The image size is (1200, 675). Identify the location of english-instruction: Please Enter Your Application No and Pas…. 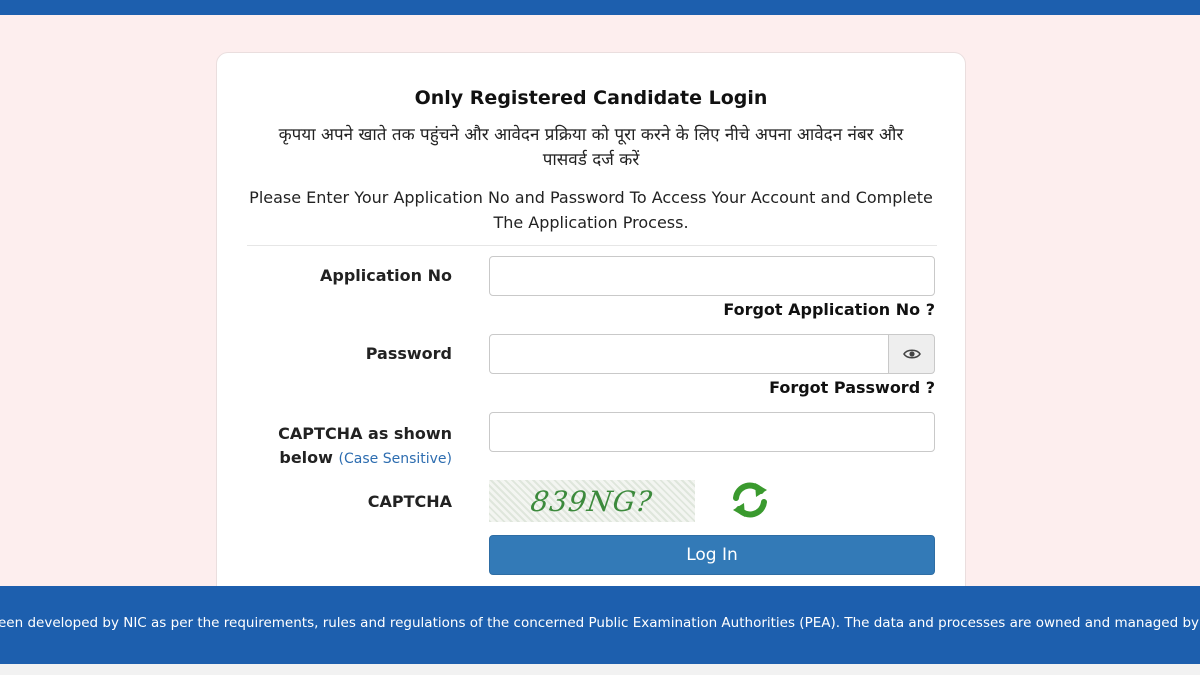
(591, 210).